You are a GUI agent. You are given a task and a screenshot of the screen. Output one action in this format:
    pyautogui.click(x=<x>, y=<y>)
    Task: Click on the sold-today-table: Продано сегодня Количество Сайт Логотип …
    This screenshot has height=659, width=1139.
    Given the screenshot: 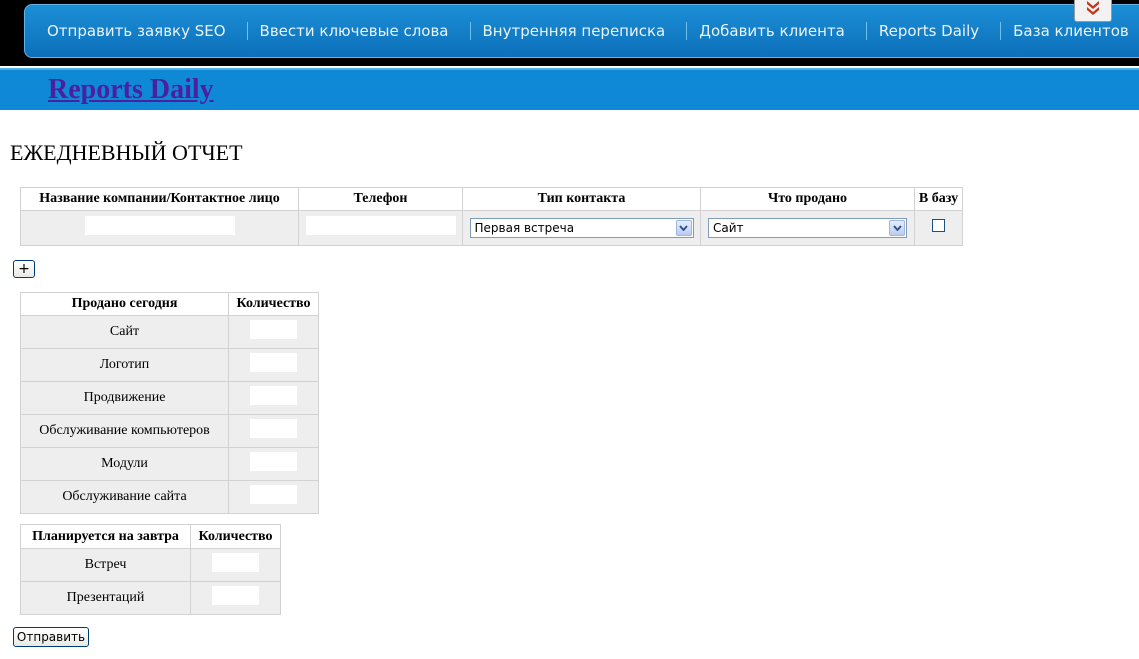 What is the action you would take?
    pyautogui.click(x=169, y=403)
    